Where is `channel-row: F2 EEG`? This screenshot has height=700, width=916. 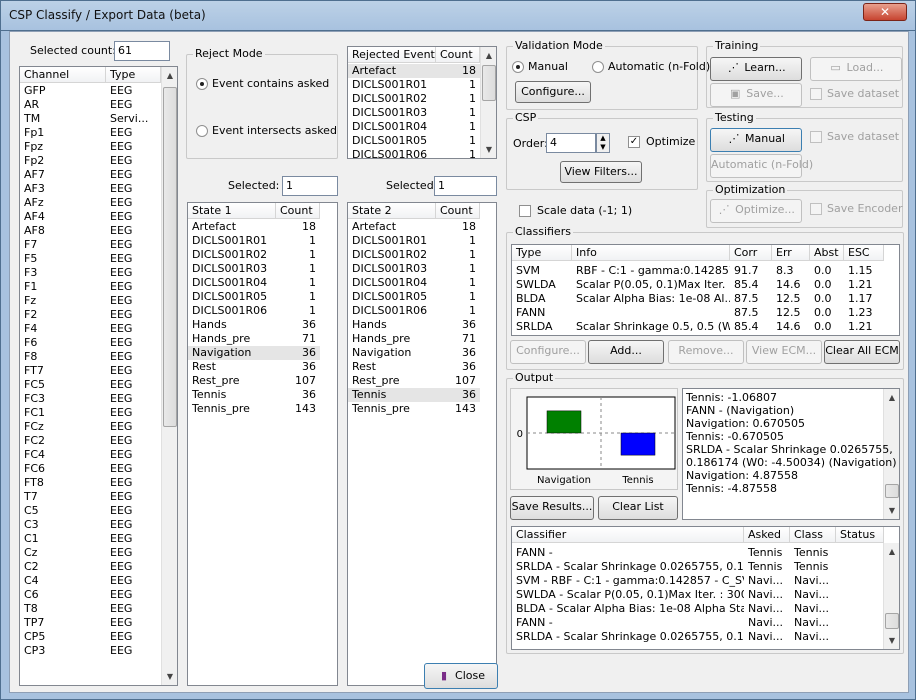 channel-row: F2 EEG is located at coordinates (90, 315).